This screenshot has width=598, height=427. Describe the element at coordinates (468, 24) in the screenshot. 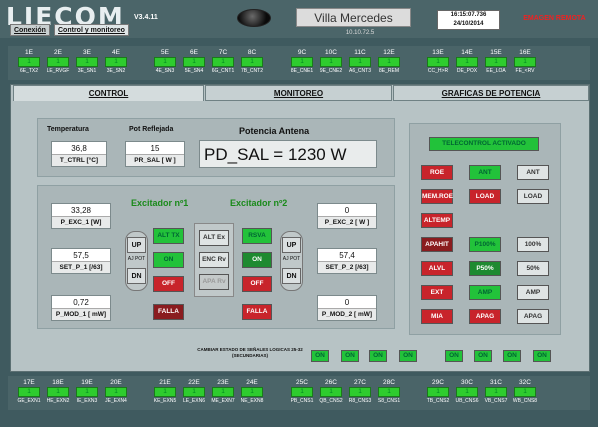

I see `date-value: 24/10/2014` at that location.